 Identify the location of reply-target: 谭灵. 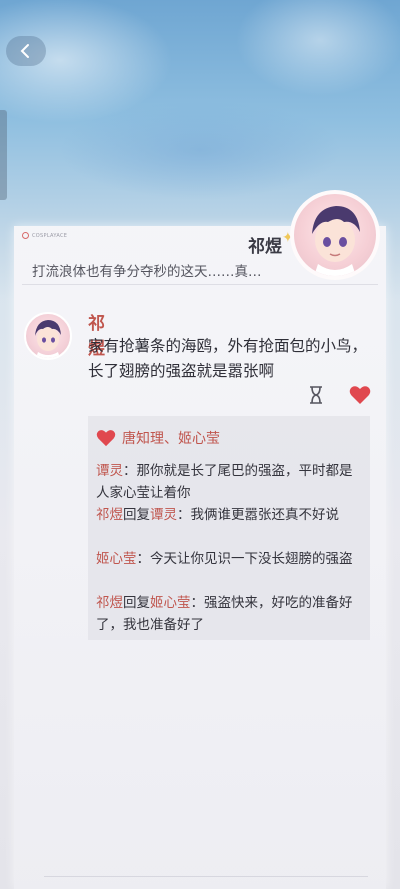
(163, 515).